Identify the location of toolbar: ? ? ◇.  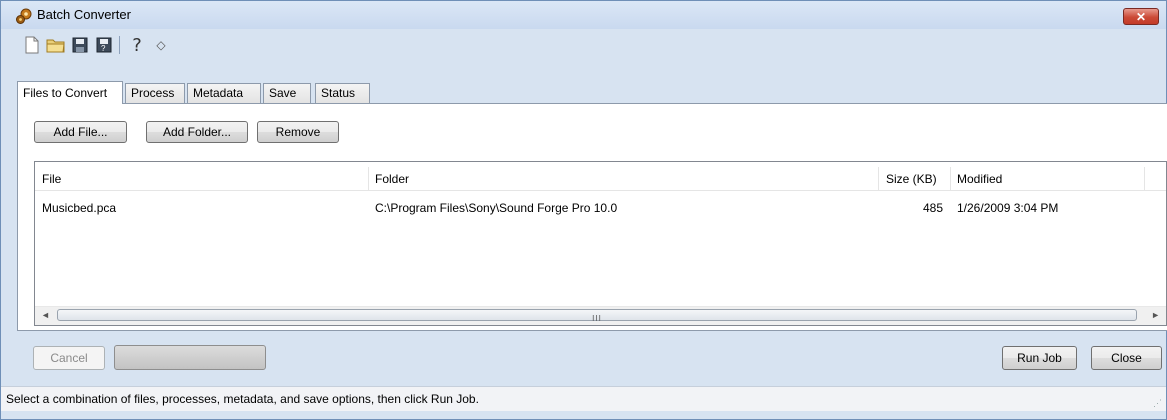
(97, 45).